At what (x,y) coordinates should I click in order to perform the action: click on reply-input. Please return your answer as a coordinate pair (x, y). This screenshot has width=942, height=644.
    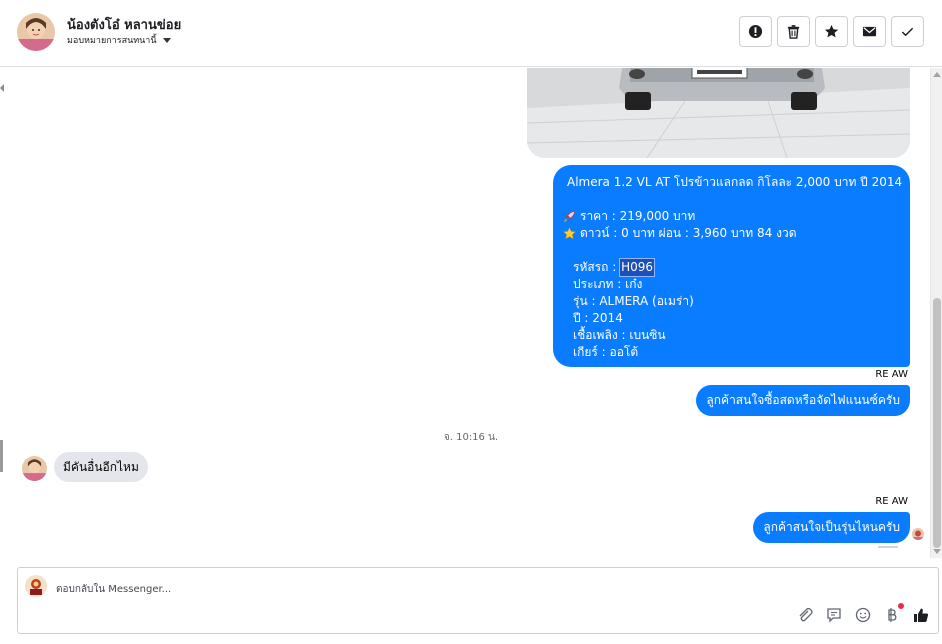
    Looking at the image, I should click on (356, 589).